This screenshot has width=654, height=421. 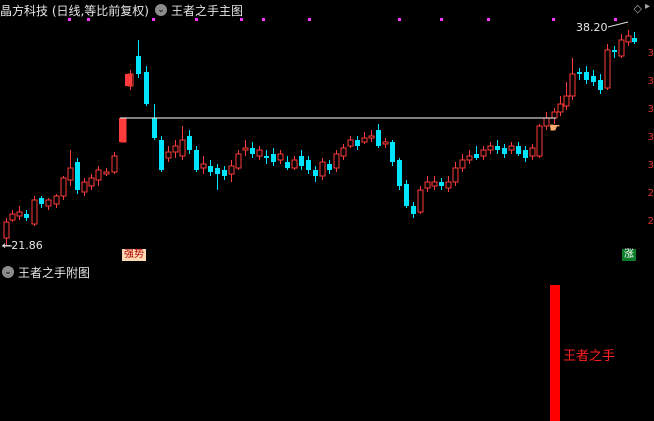 I want to click on hand-pointer-icon: ☛, so click(x=555, y=128).